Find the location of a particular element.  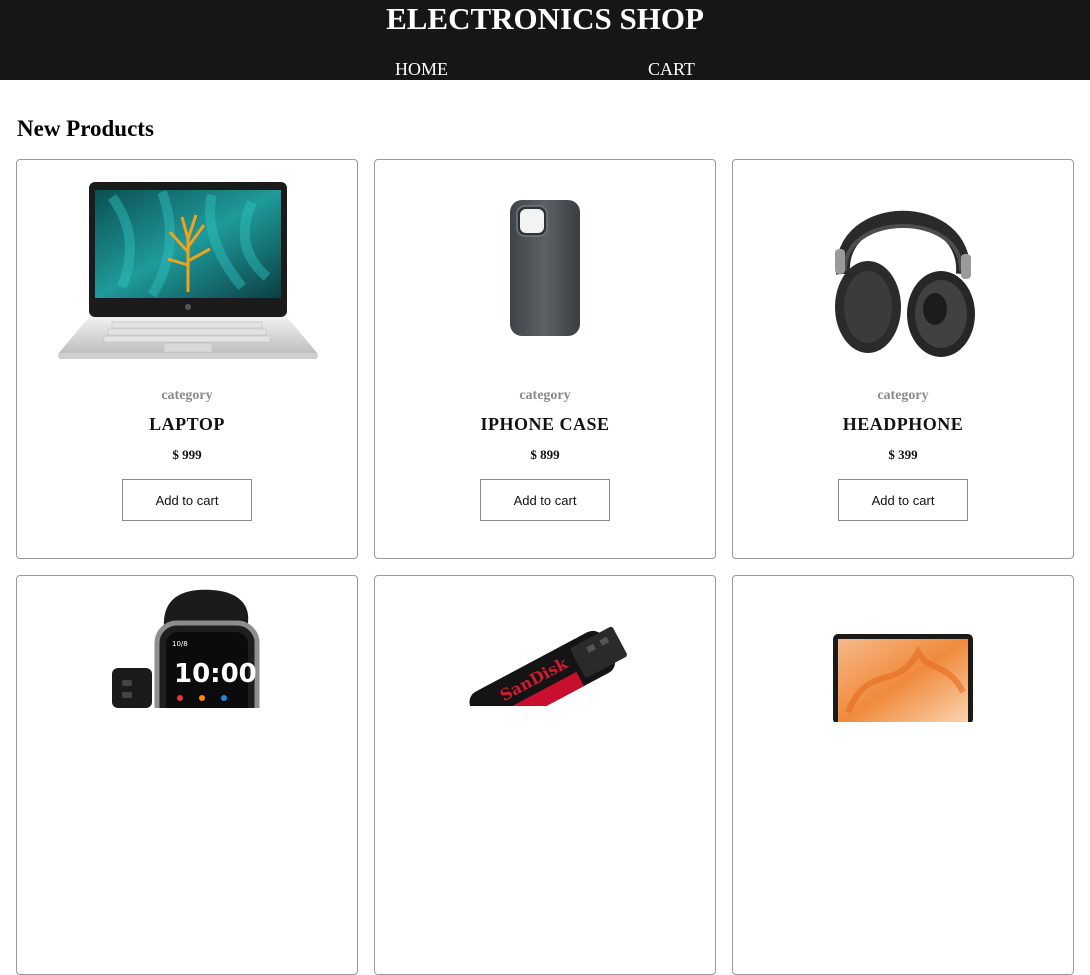

product-card: category IPHONE CASE $ 899 Add to cart is located at coordinates (545, 359).